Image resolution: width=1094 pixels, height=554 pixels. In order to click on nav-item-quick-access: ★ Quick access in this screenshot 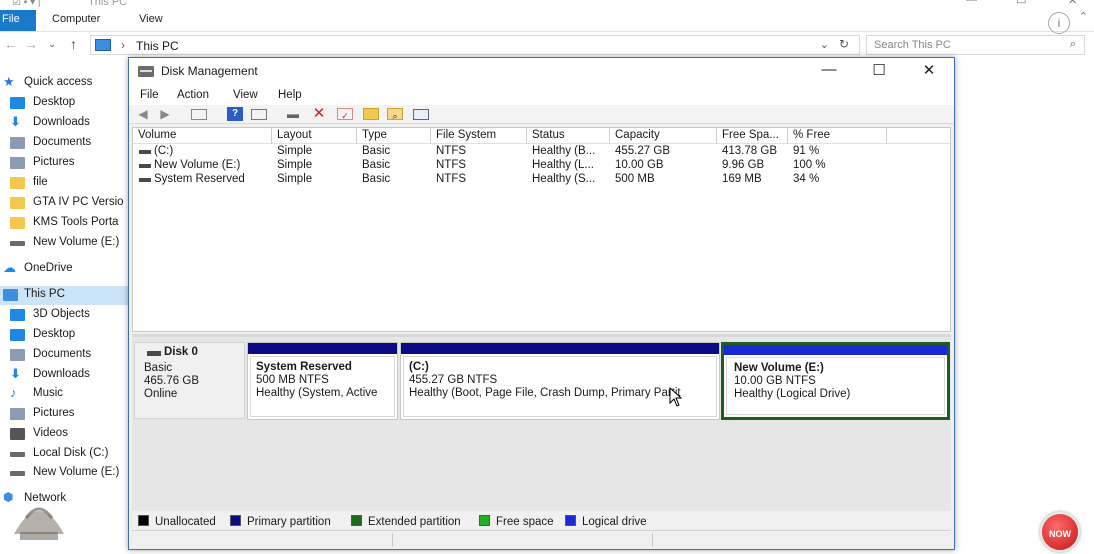, I will do `click(65, 83)`.